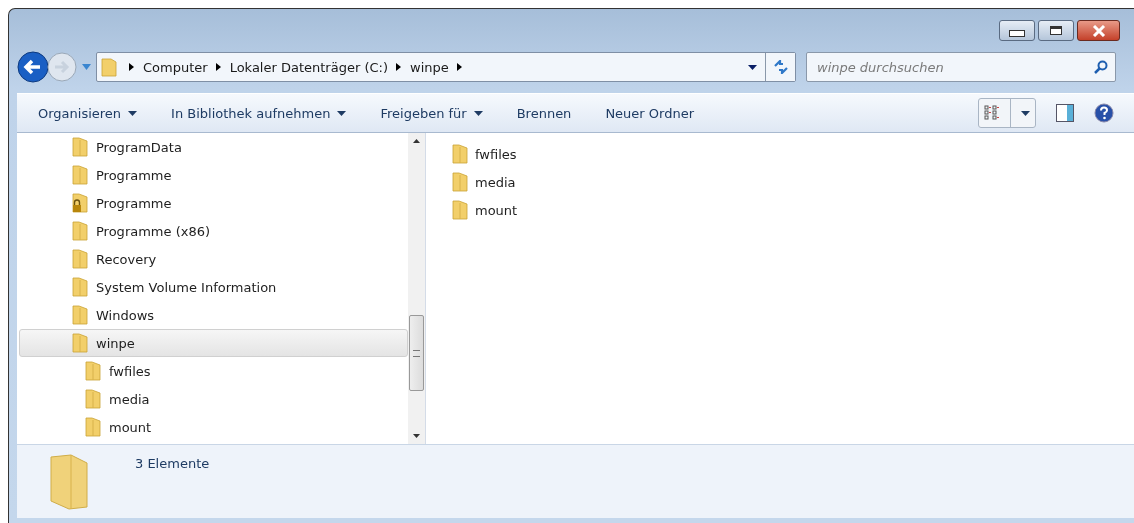 This screenshot has width=1134, height=523. I want to click on preview-pane-icon, so click(1065, 113).